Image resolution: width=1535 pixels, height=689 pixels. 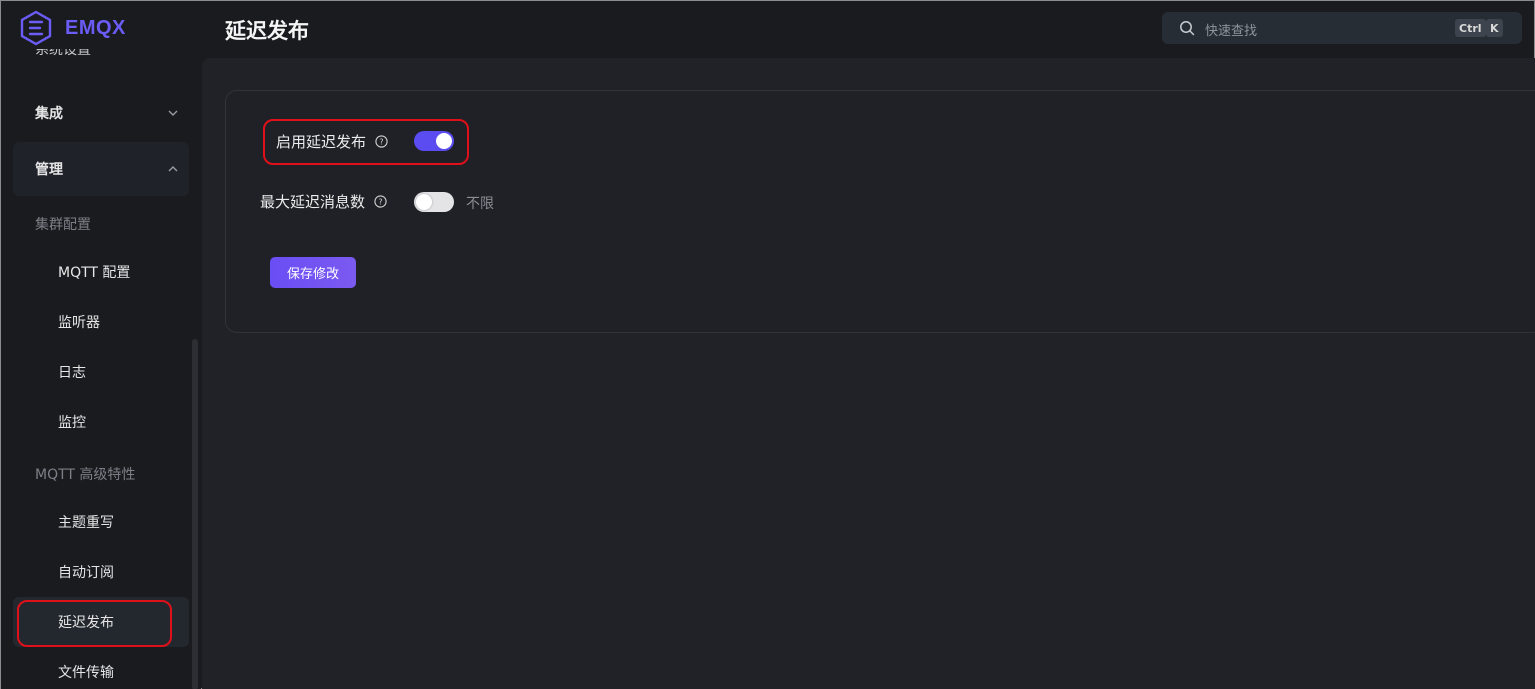 What do you see at coordinates (1342, 28) in the screenshot?
I see `search-box: 快速查找 Ctrl K` at bounding box center [1342, 28].